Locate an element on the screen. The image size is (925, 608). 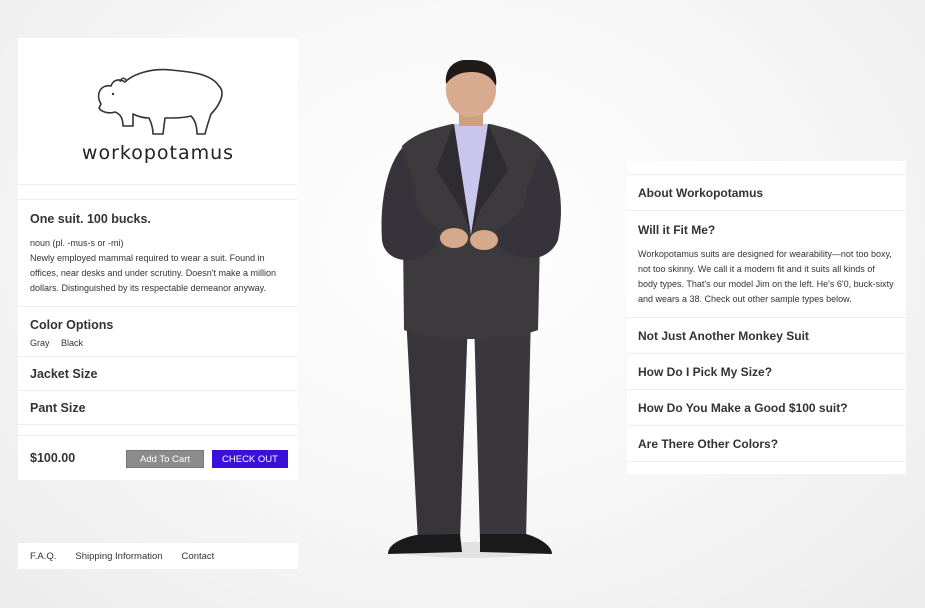
pant-size-selector: Pant Size is located at coordinates (158, 408).